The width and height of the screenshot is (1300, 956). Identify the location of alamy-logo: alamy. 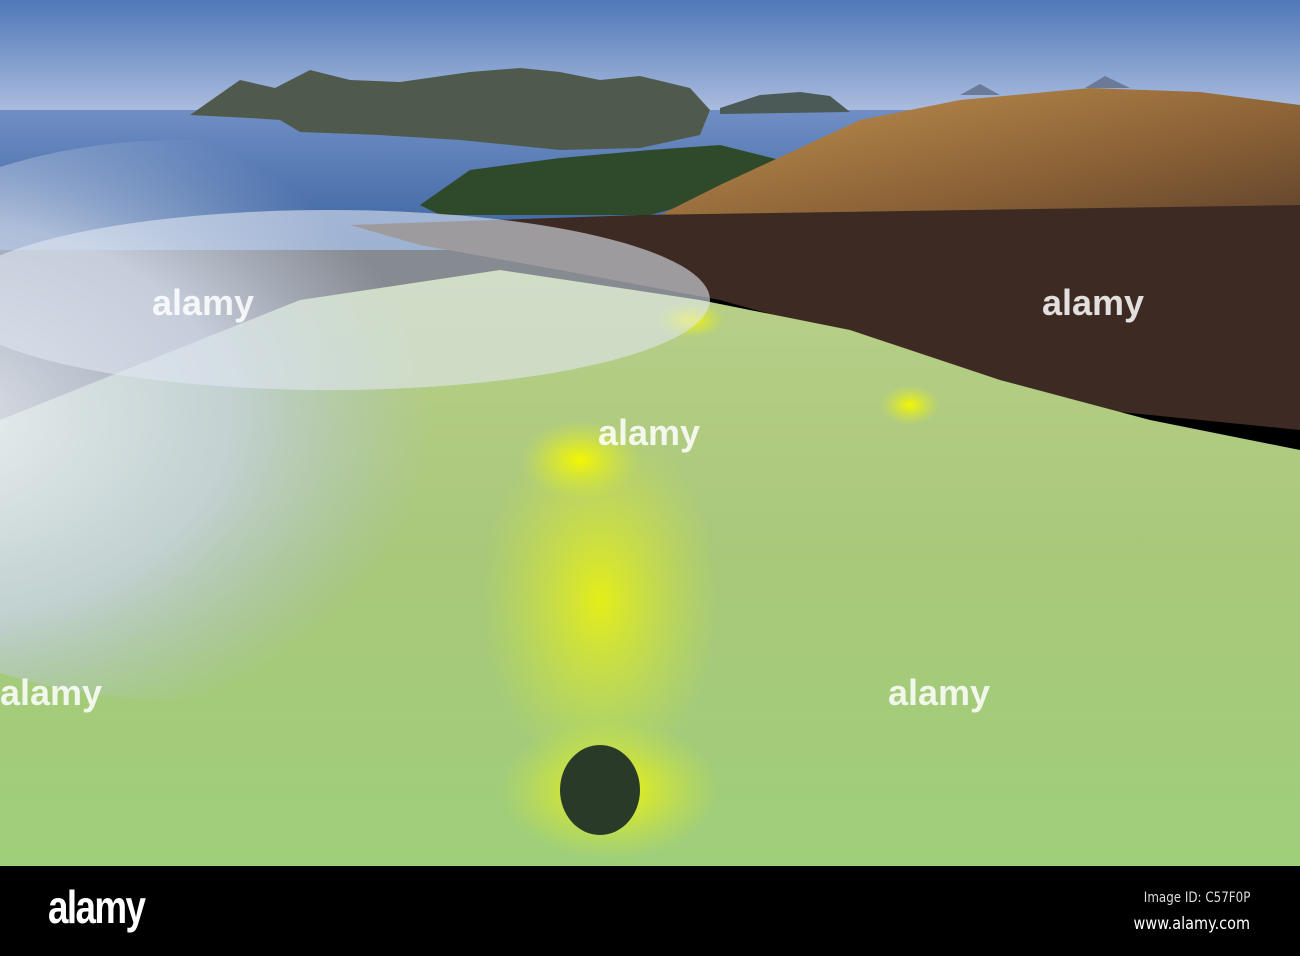
(97, 907).